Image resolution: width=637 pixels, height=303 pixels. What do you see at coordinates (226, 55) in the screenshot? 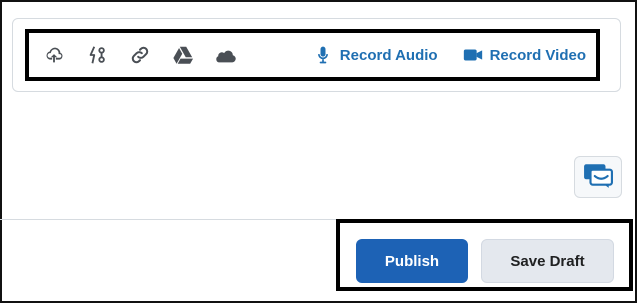
I see `onedrive-icon` at bounding box center [226, 55].